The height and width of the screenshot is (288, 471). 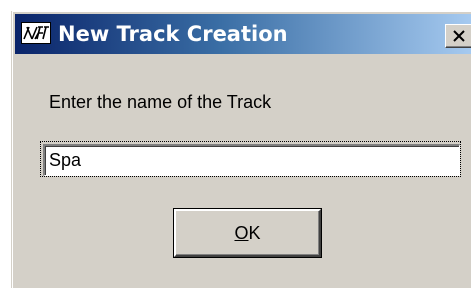 I want to click on close-button, so click(x=458, y=36).